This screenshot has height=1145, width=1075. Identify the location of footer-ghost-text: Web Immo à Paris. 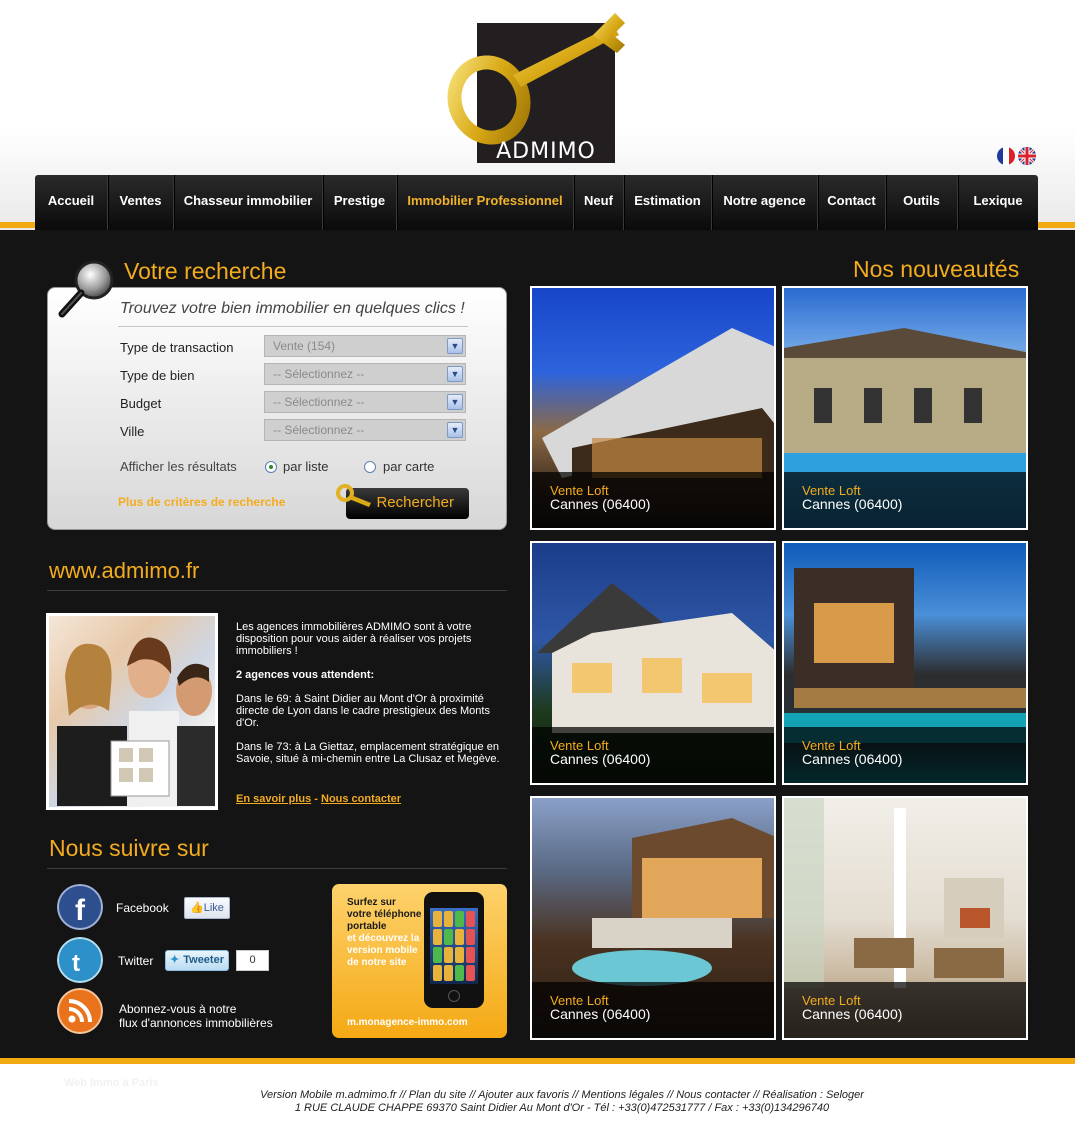
(111, 1083).